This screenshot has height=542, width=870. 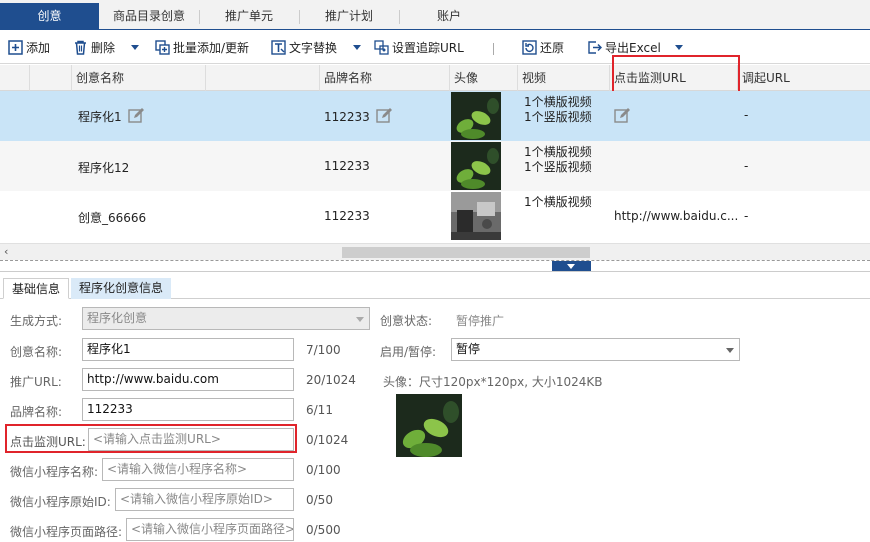 What do you see at coordinates (564, 78) in the screenshot?
I see `col-header-video: 视频` at bounding box center [564, 78].